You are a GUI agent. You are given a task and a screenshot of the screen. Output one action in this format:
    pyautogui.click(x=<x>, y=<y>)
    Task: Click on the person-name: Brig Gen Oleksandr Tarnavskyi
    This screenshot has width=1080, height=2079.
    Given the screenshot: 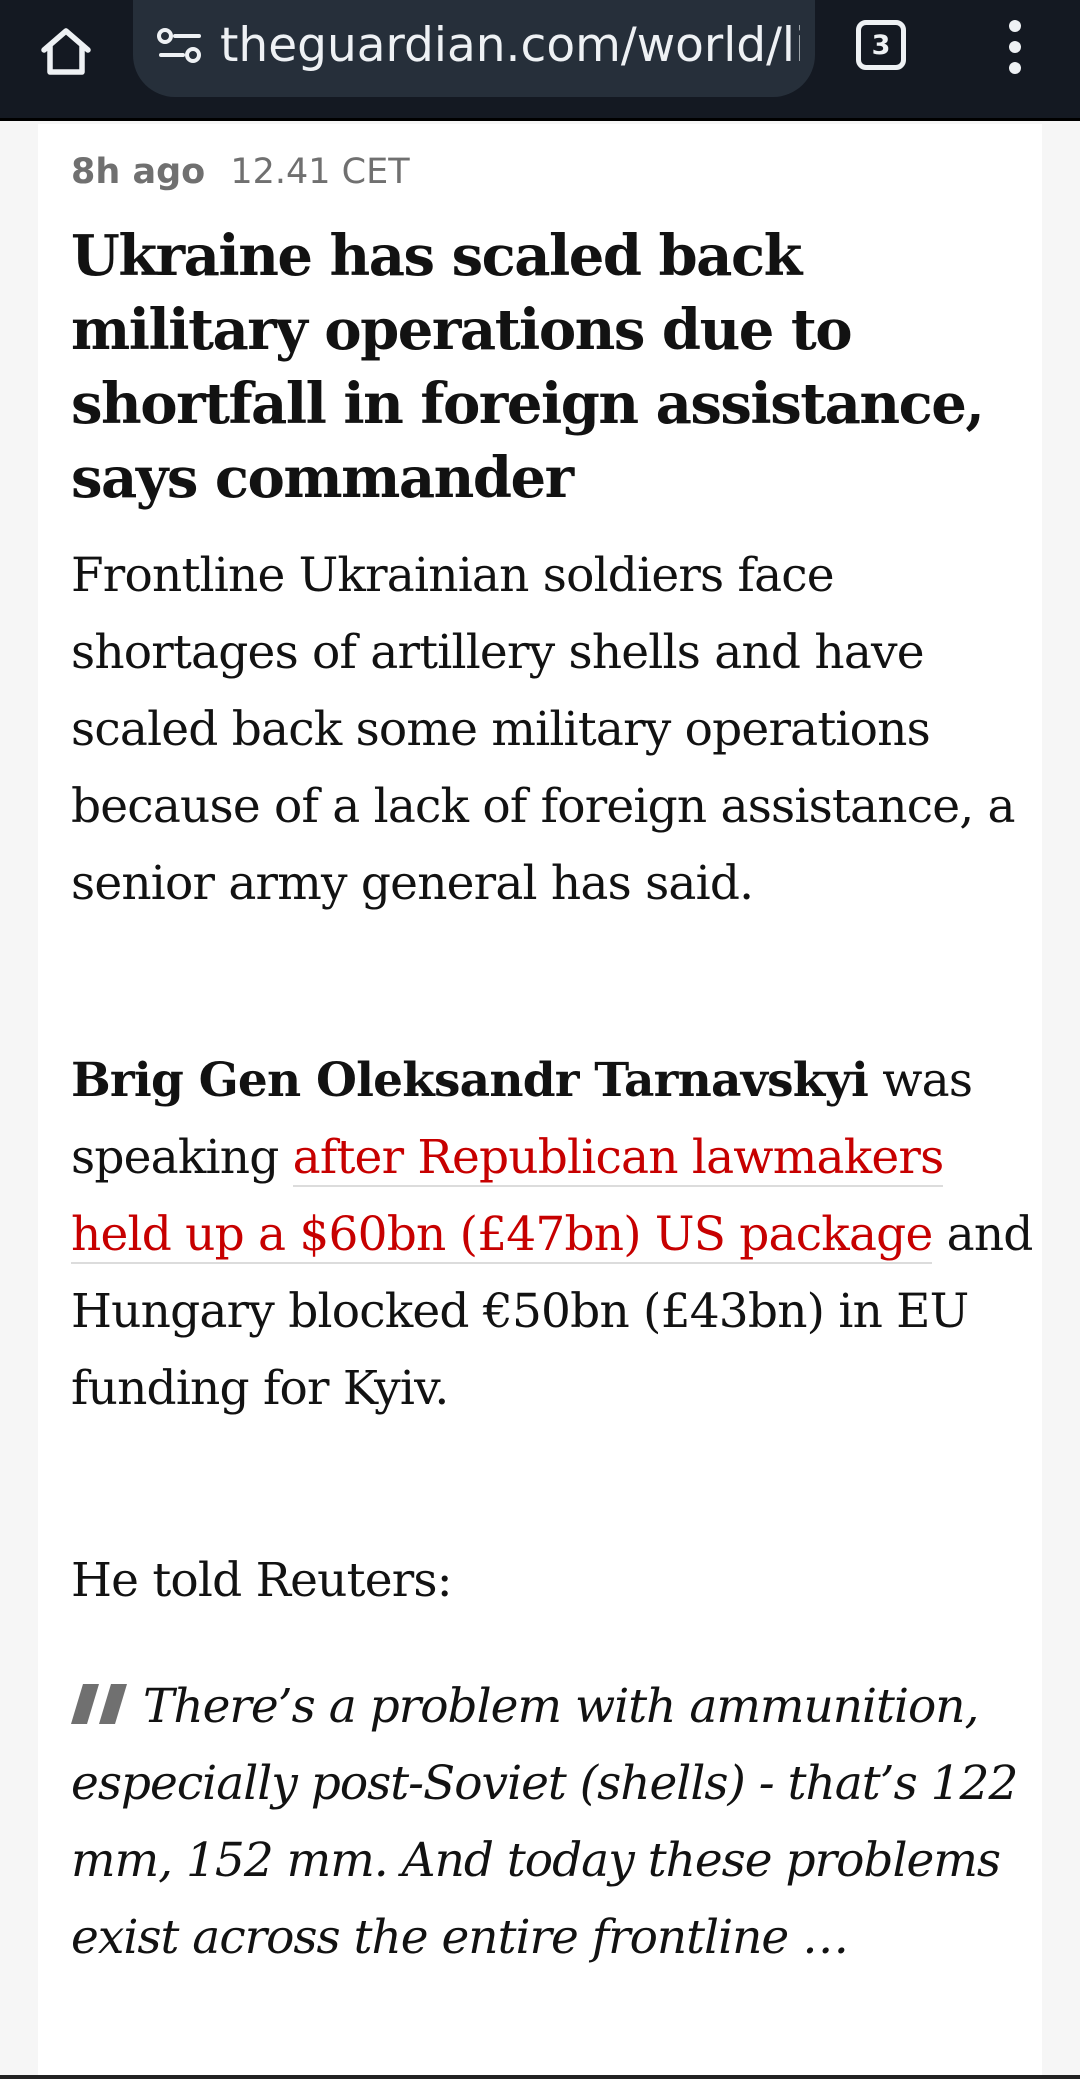 What is the action you would take?
    pyautogui.click(x=470, y=1080)
    